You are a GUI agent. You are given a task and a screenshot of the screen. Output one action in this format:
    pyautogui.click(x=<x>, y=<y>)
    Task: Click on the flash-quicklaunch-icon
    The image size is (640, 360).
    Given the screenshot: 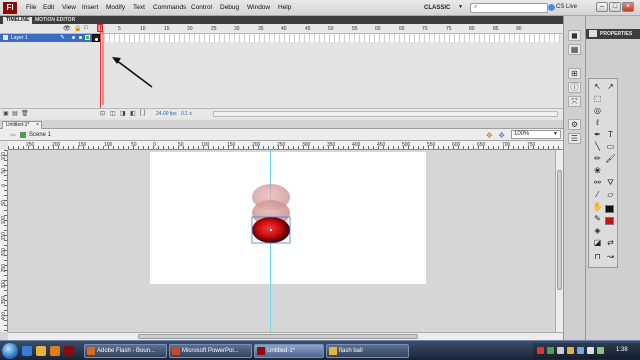 What is the action you would take?
    pyautogui.click(x=69, y=351)
    